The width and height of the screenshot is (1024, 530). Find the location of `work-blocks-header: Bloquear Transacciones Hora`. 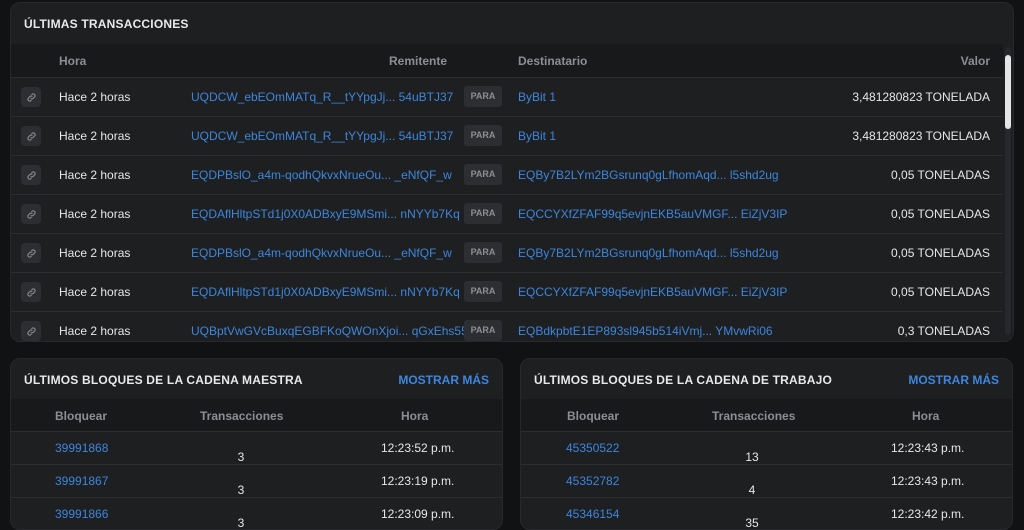

work-blocks-header: Bloquear Transacciones Hora is located at coordinates (766, 415).